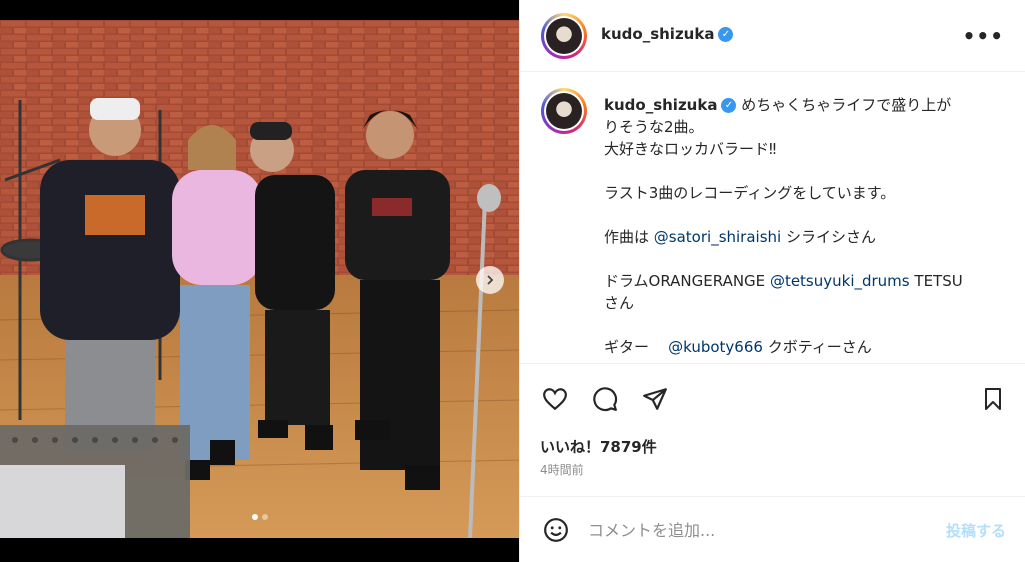 The width and height of the screenshot is (1025, 562). What do you see at coordinates (715, 347) in the screenshot?
I see `mention-link: @kuboty666` at bounding box center [715, 347].